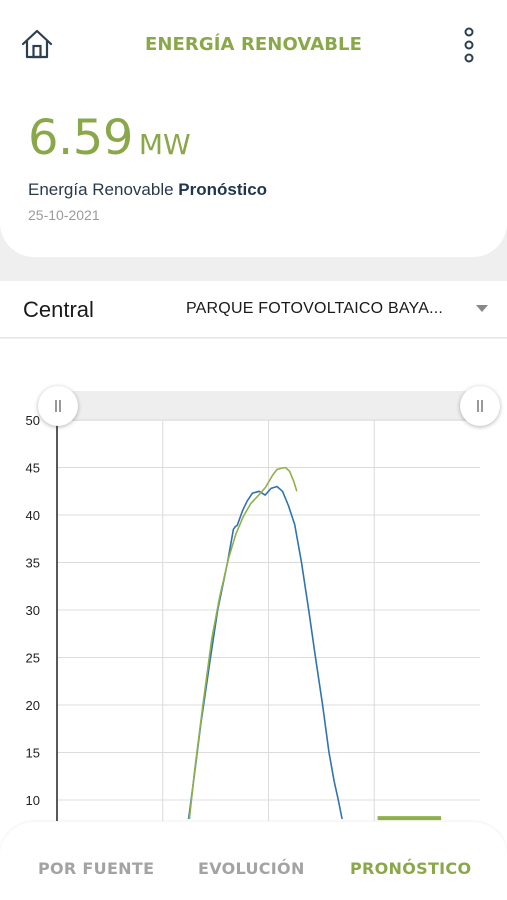  Describe the element at coordinates (251, 868) in the screenshot. I see `tab-evolucion: EVOLUCIÓN` at that location.